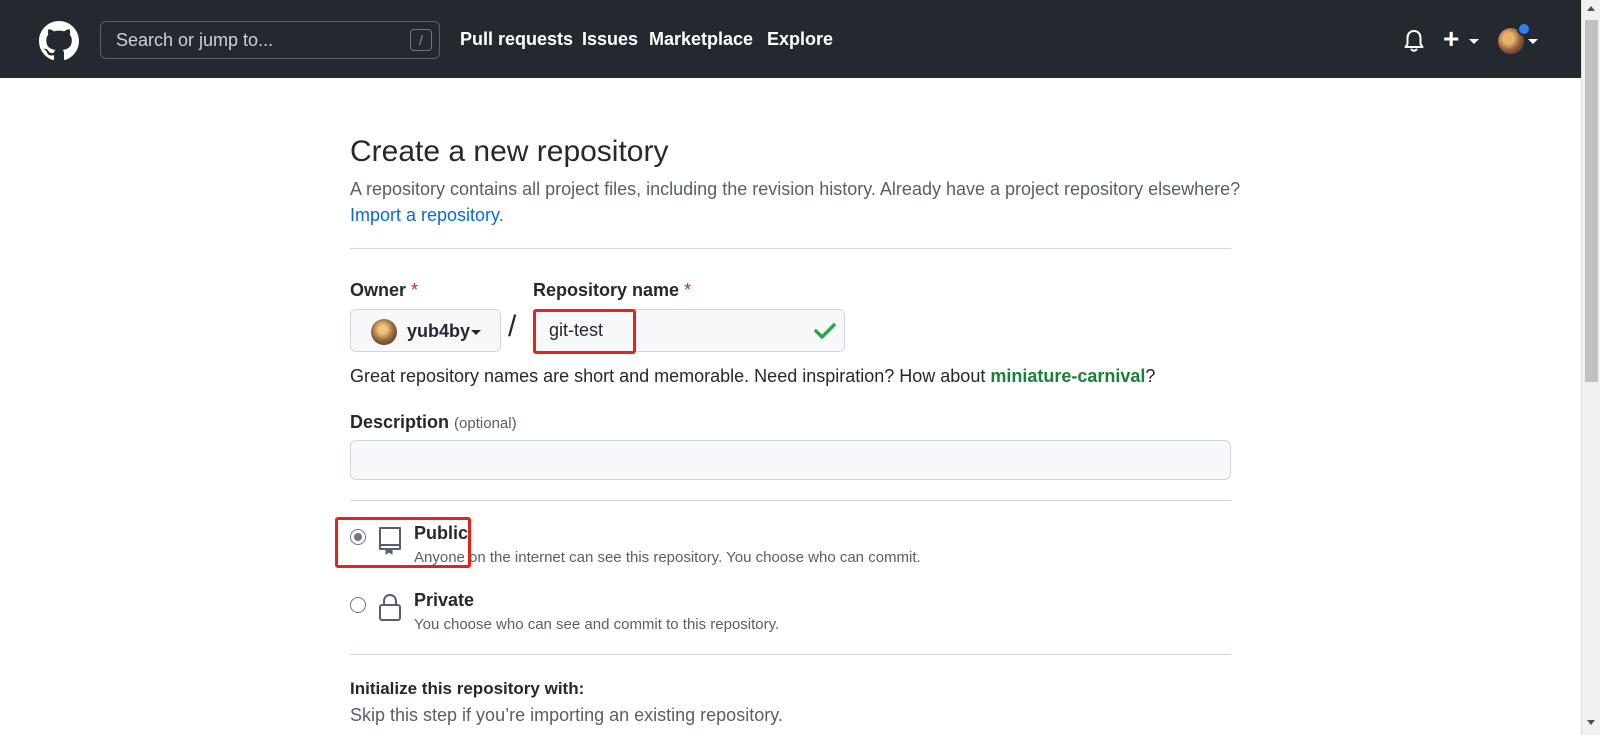 This screenshot has width=1600, height=735. I want to click on slash-shortcut-badge: /, so click(421, 40).